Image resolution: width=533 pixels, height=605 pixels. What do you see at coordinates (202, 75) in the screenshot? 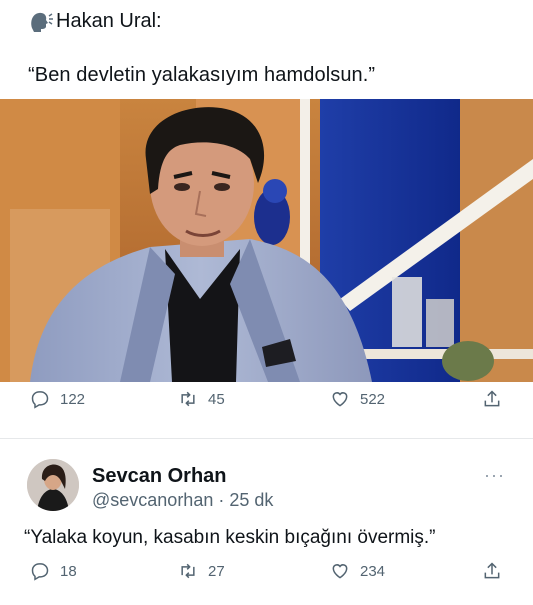
I see `tweet-text: “Ben devletin yalakasıyım hamdolsun.”` at bounding box center [202, 75].